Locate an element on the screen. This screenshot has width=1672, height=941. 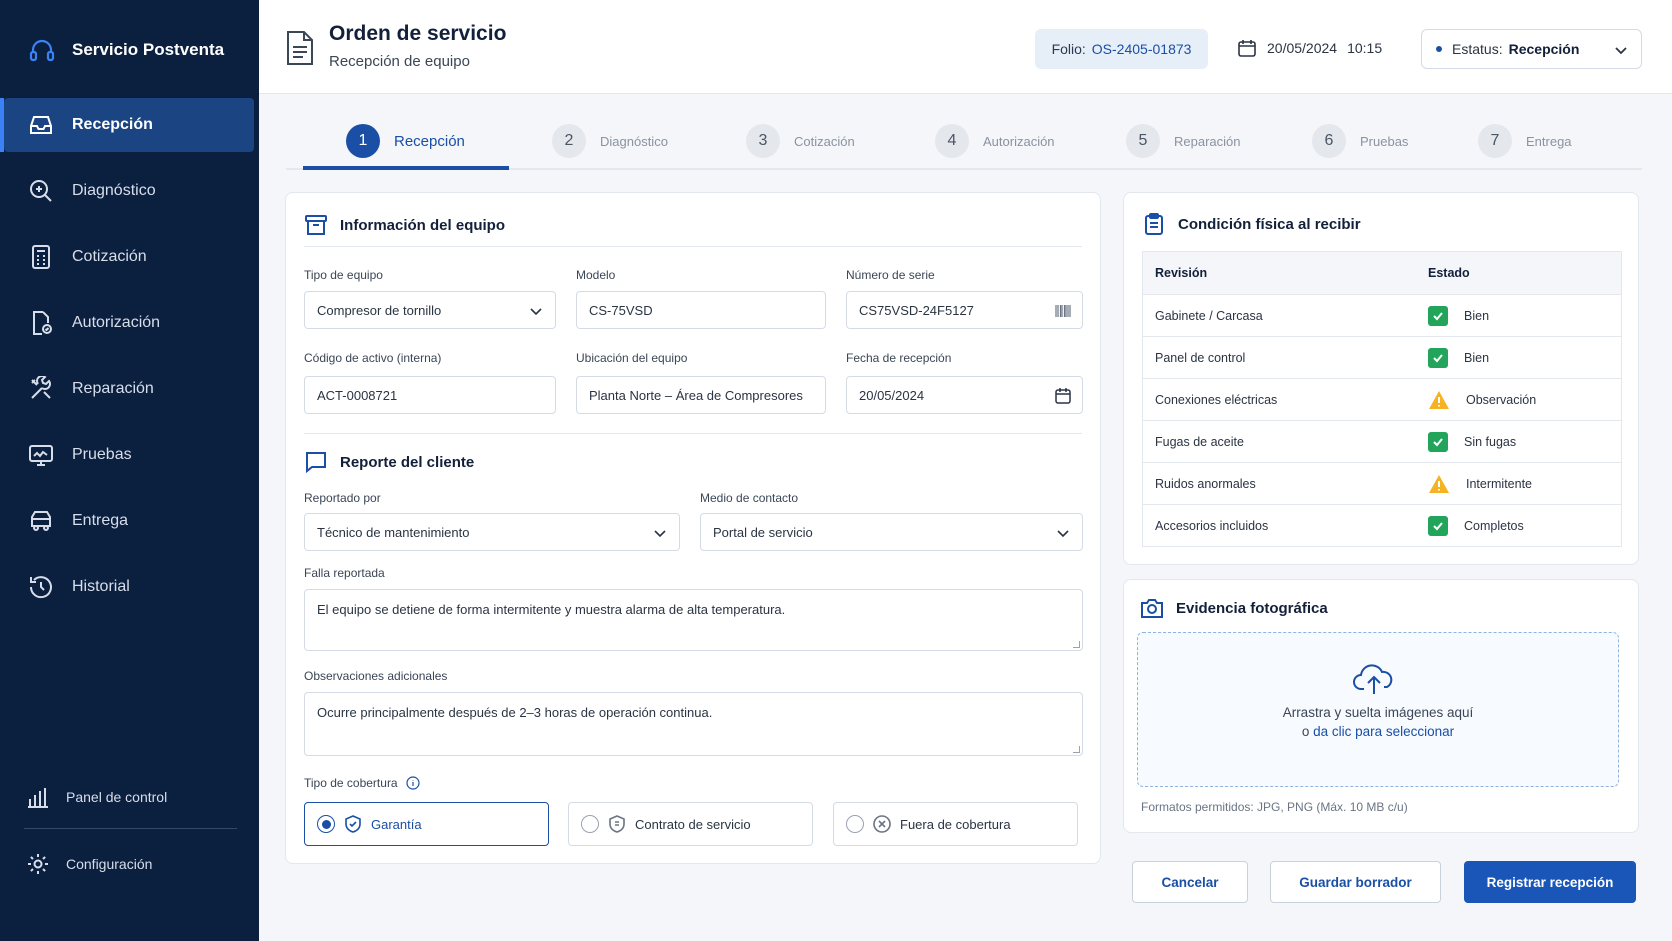
bar-chart-icon is located at coordinates (38, 798).